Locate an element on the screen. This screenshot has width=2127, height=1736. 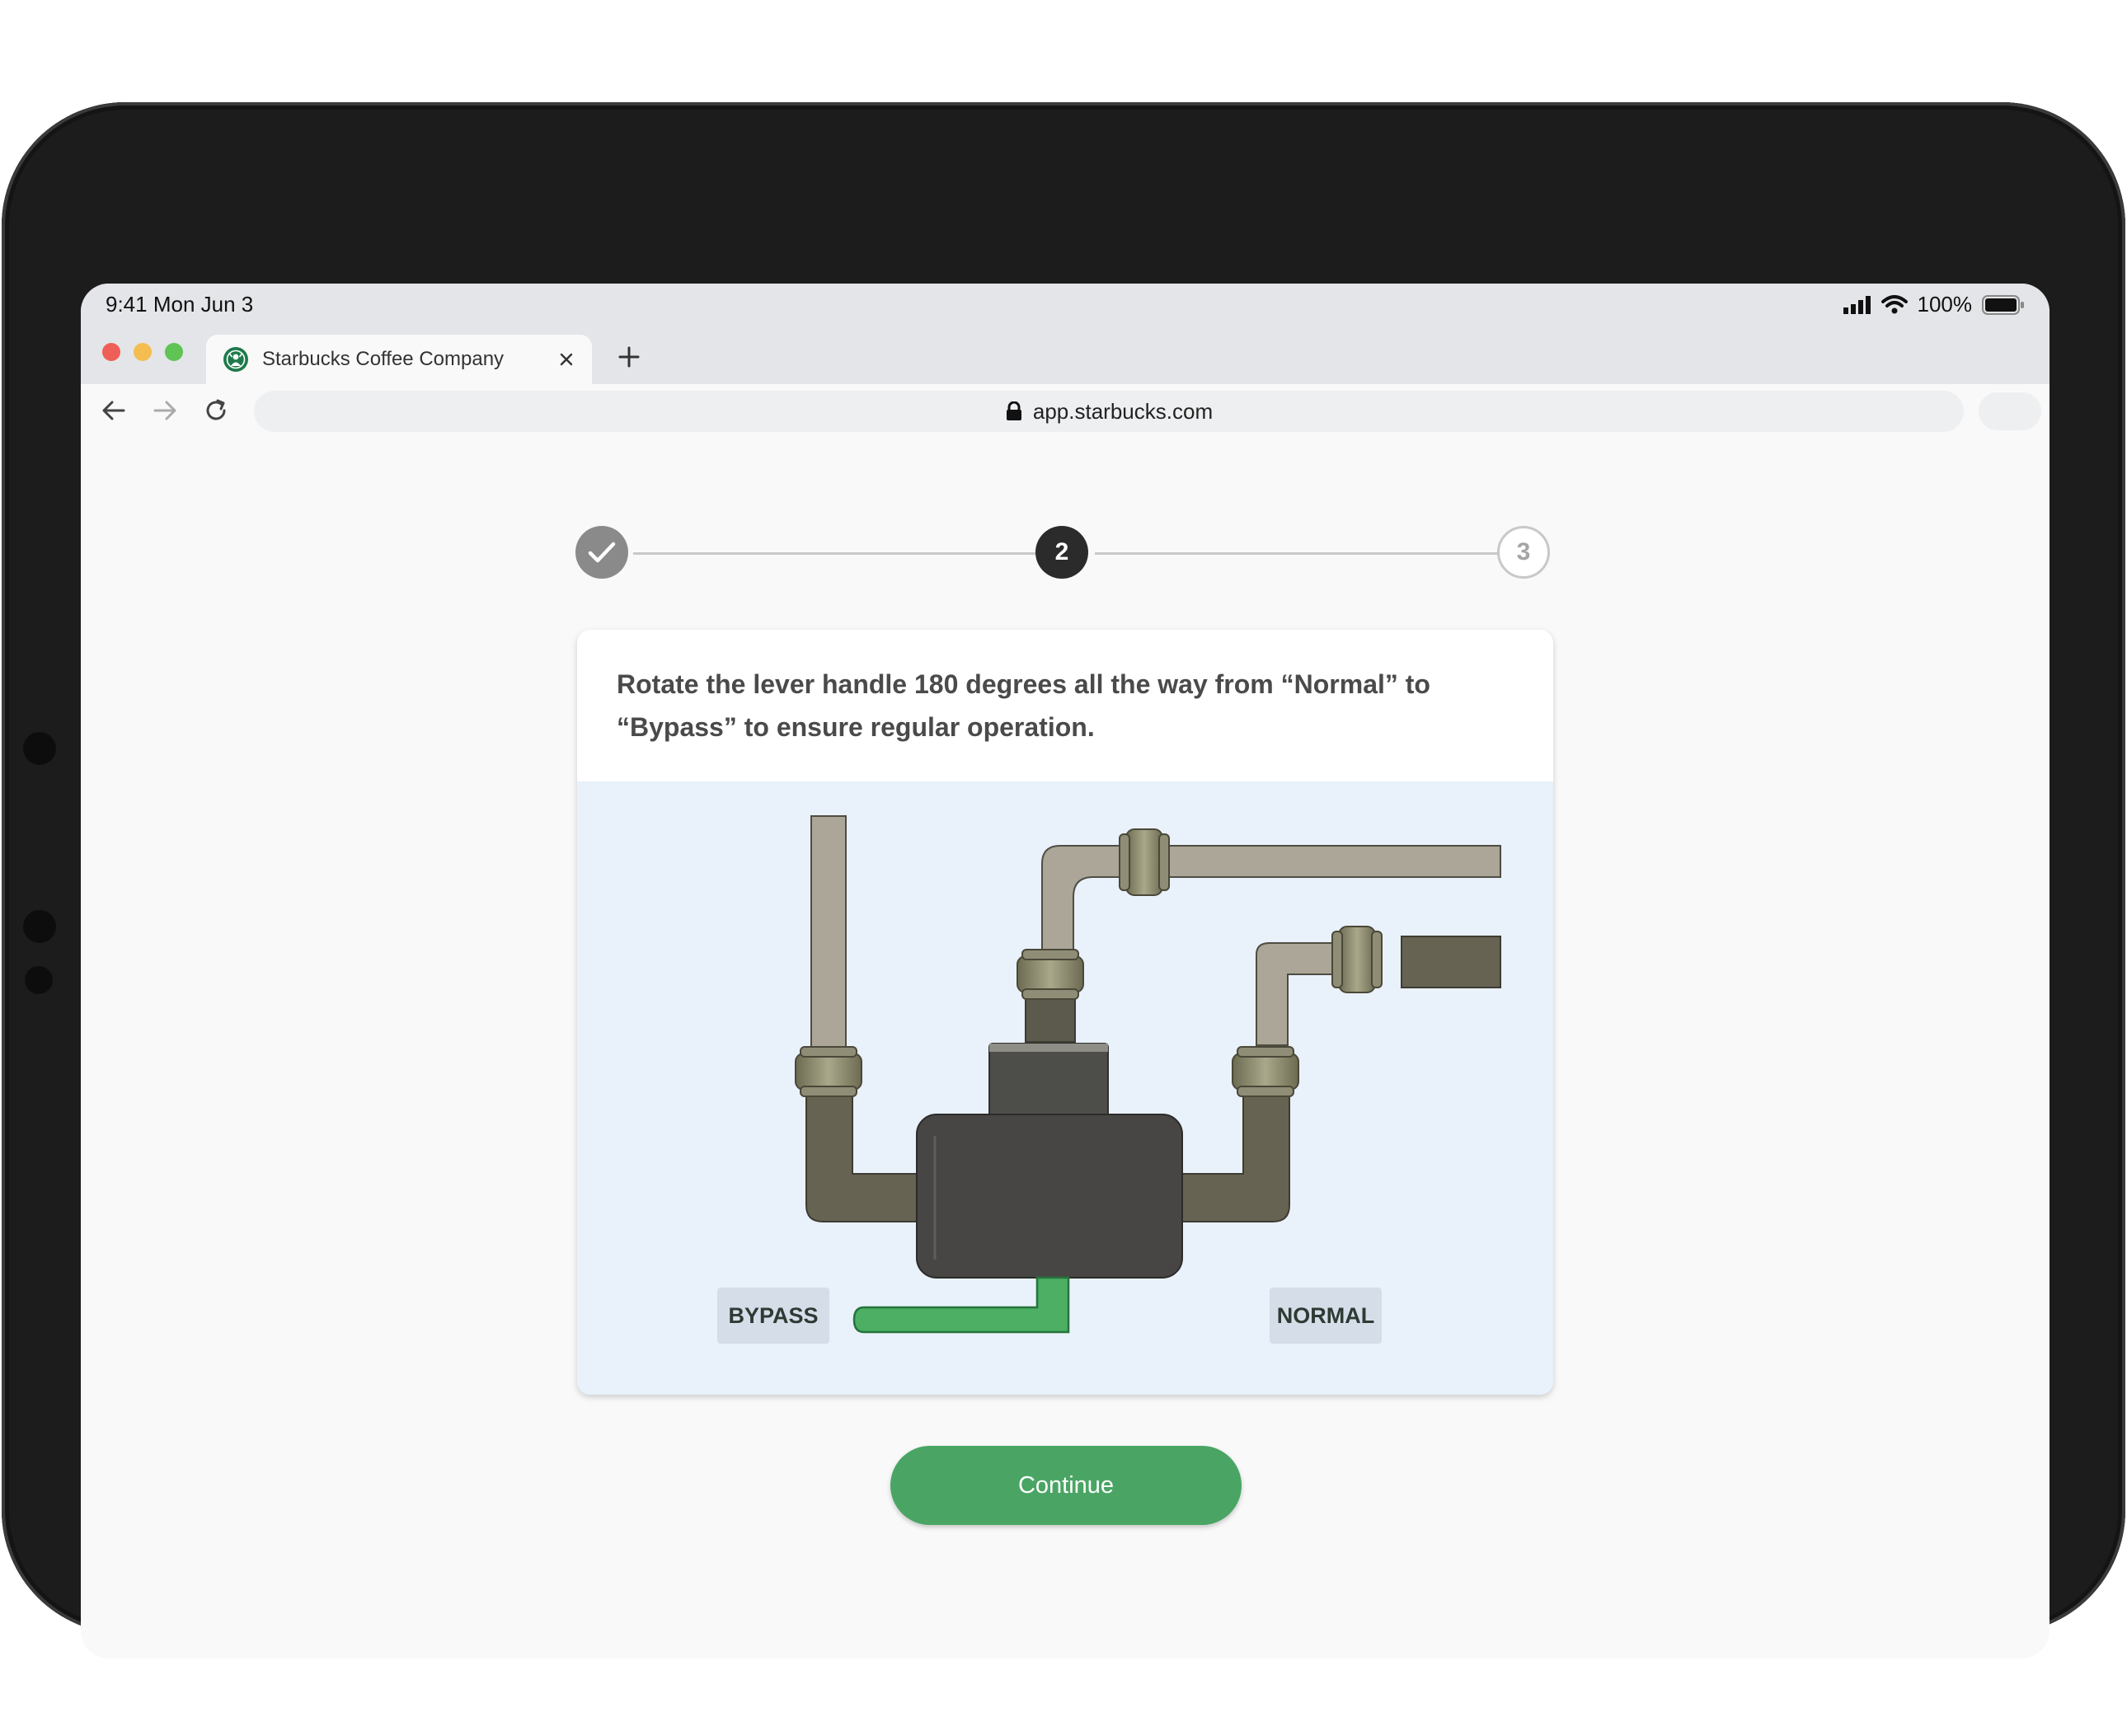
window-minimize-button is located at coordinates (143, 352).